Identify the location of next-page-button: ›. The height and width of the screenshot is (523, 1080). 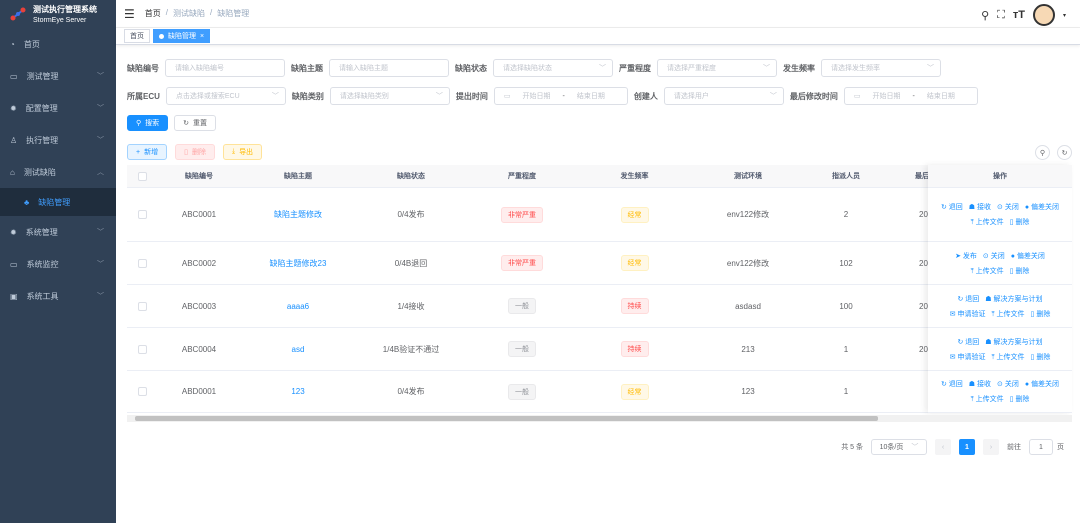
(991, 447).